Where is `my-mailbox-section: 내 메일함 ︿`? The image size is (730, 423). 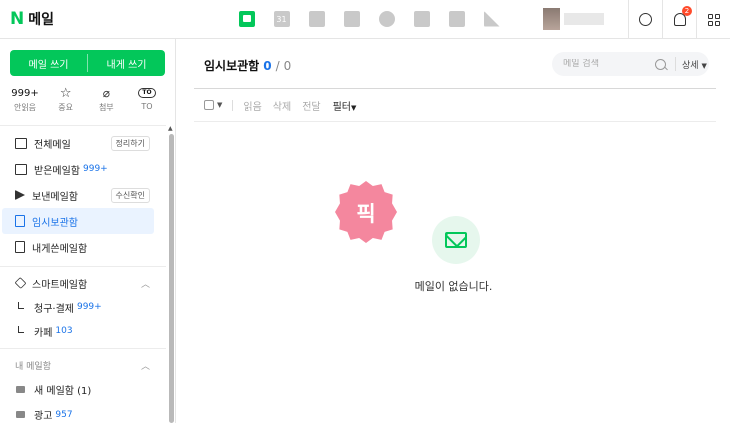 my-mailbox-section: 내 메일함 ︿ is located at coordinates (75, 365).